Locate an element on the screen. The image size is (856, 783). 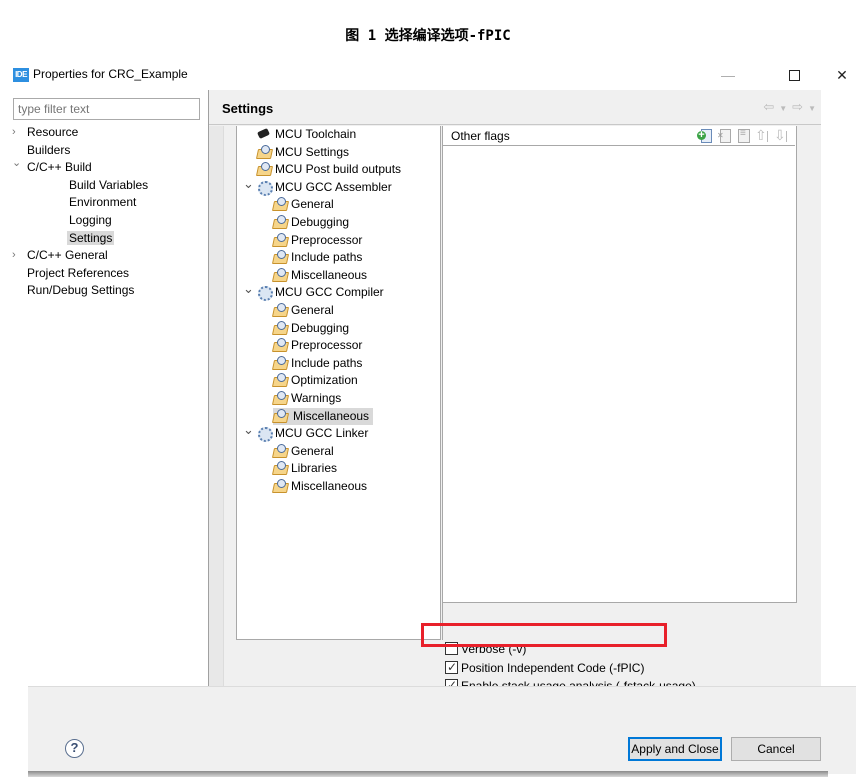
add-icon is located at coordinates (705, 136).